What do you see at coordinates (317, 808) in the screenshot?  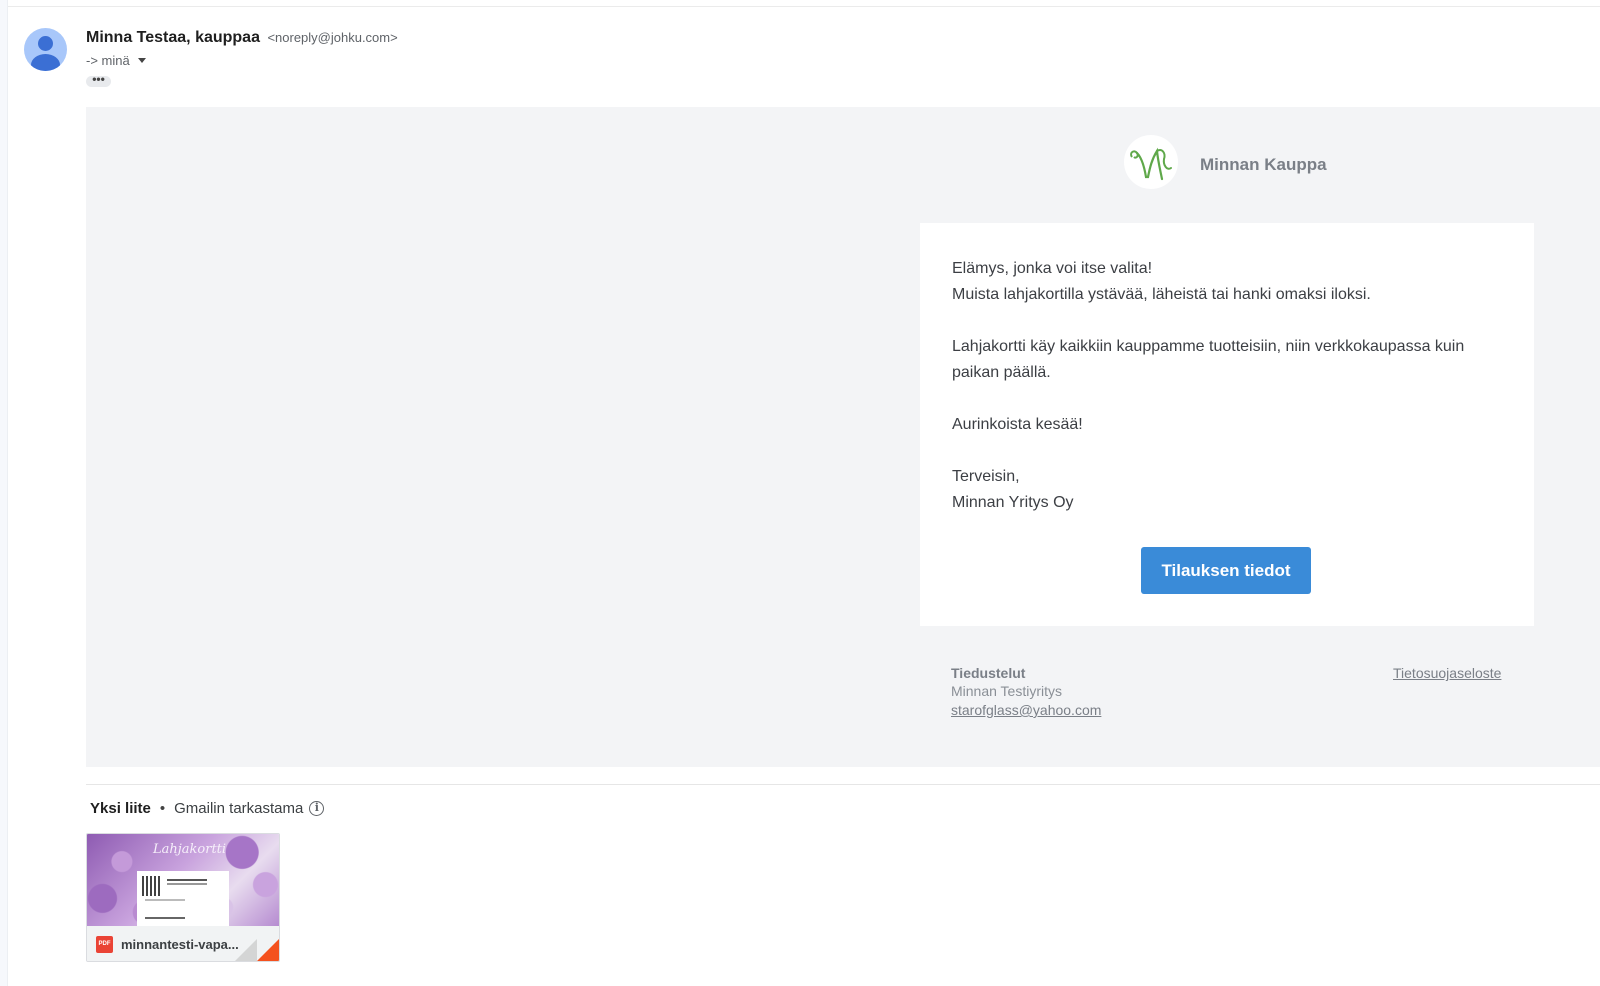 I see `info-icon: i` at bounding box center [317, 808].